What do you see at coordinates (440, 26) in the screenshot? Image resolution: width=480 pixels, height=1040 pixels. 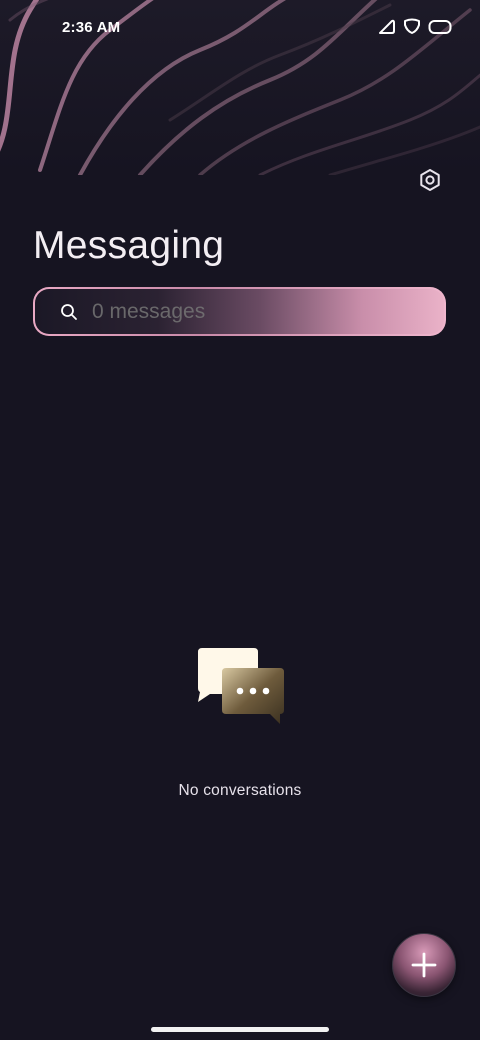 I see `battery-icon` at bounding box center [440, 26].